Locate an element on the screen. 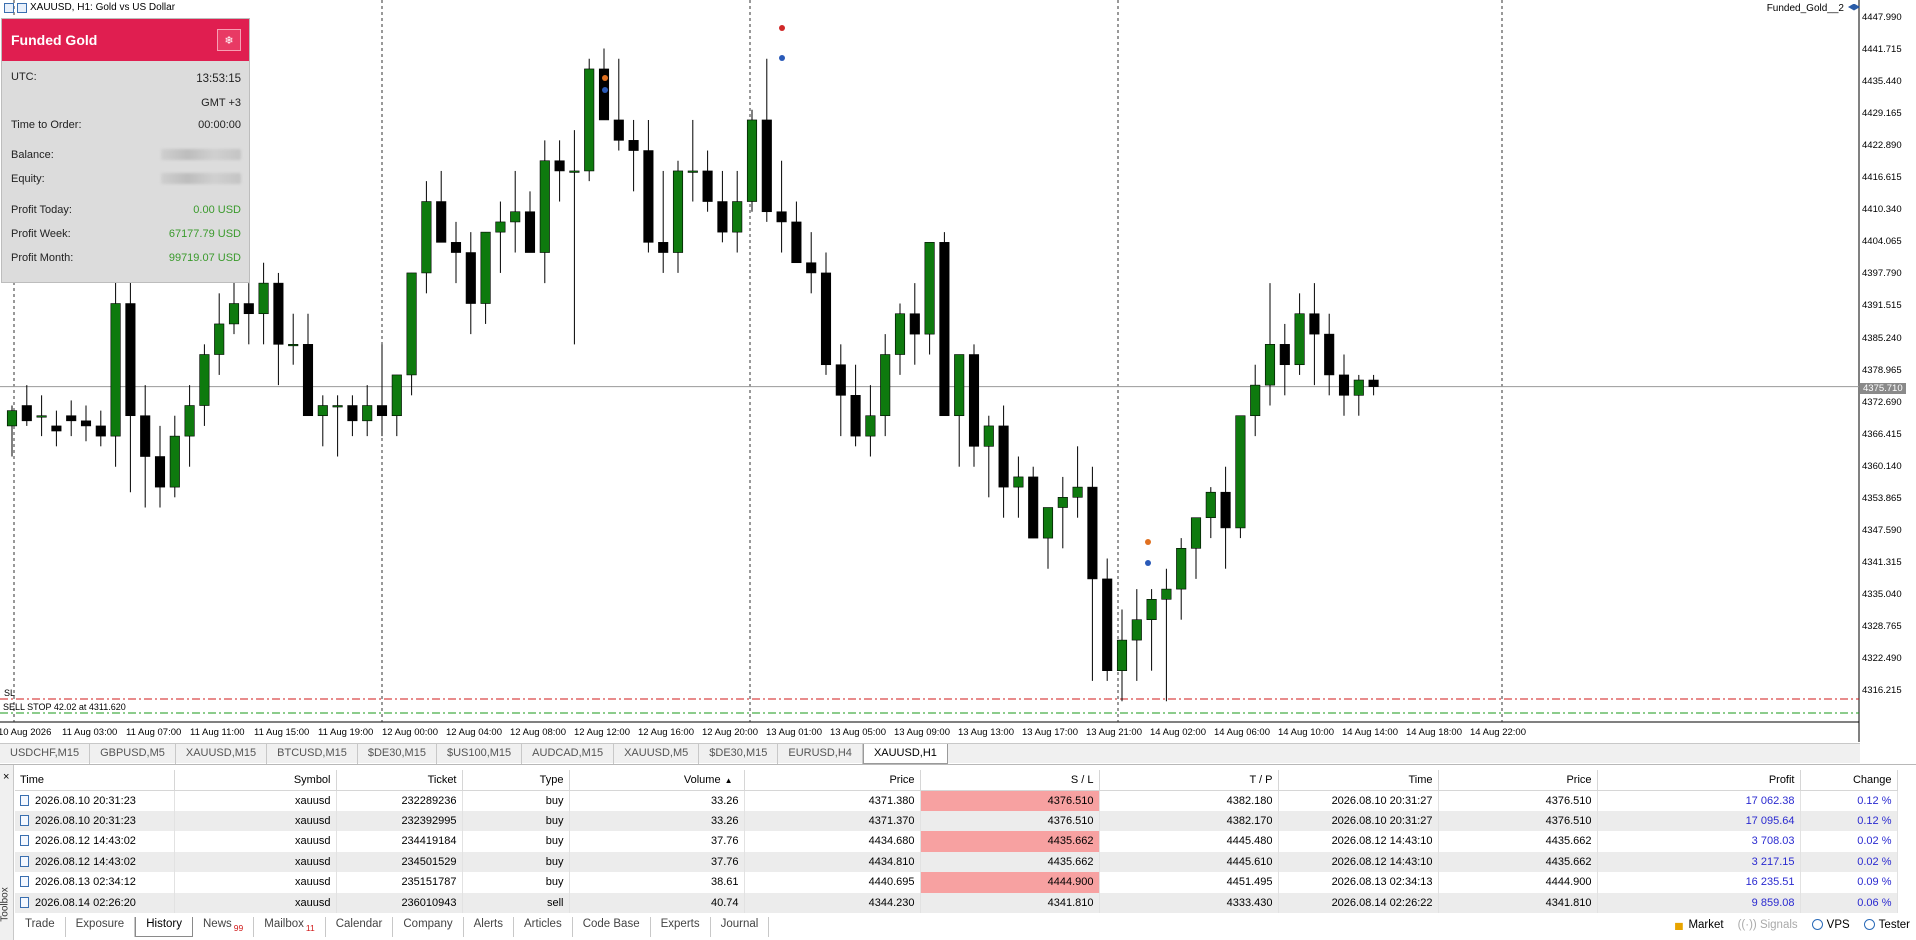 This screenshot has height=940, width=1916. cell-value: xauusd is located at coordinates (313, 861).